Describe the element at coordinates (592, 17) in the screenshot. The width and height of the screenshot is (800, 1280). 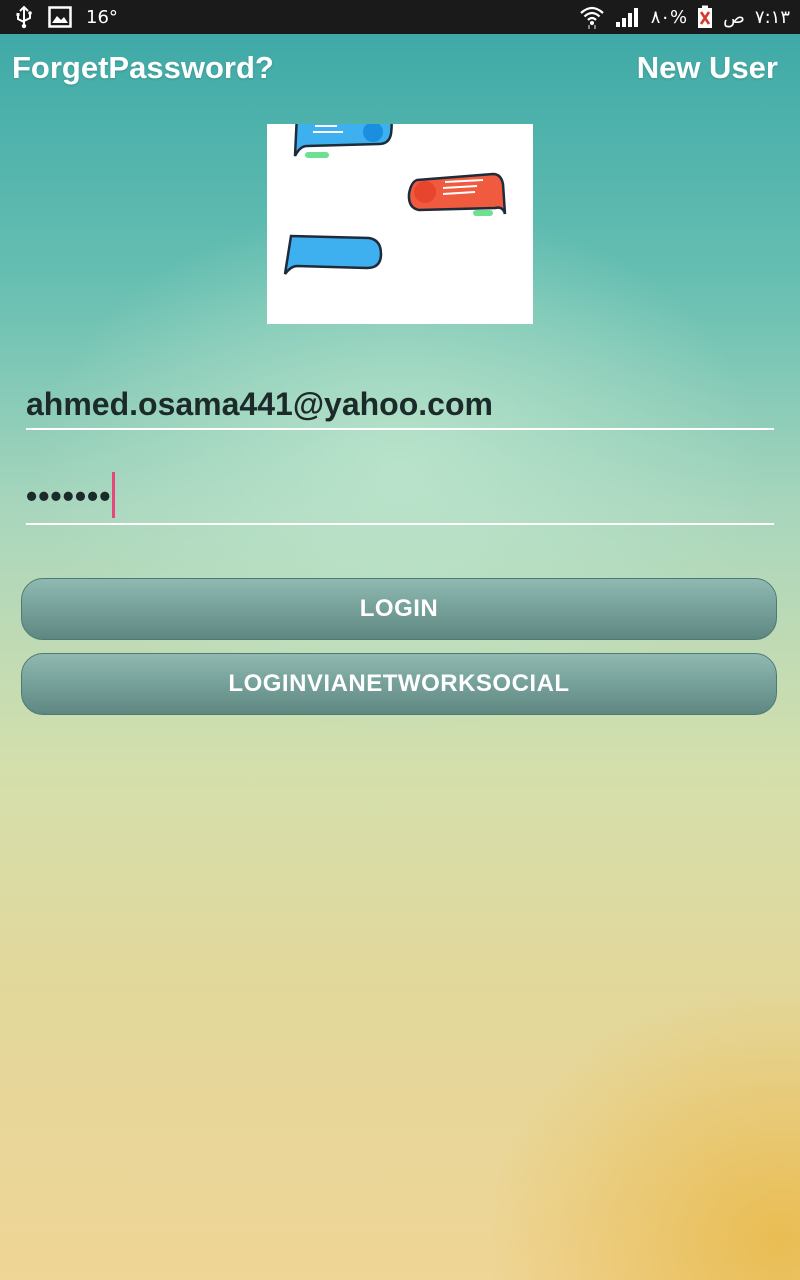
I see `wifi-icon` at that location.